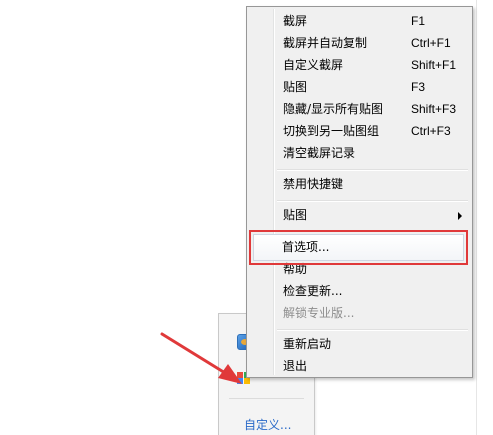 The width and height of the screenshot is (493, 435). I want to click on menu-item-switch-group: 切换到另一贴图组 Ctrl+F3, so click(359, 131).